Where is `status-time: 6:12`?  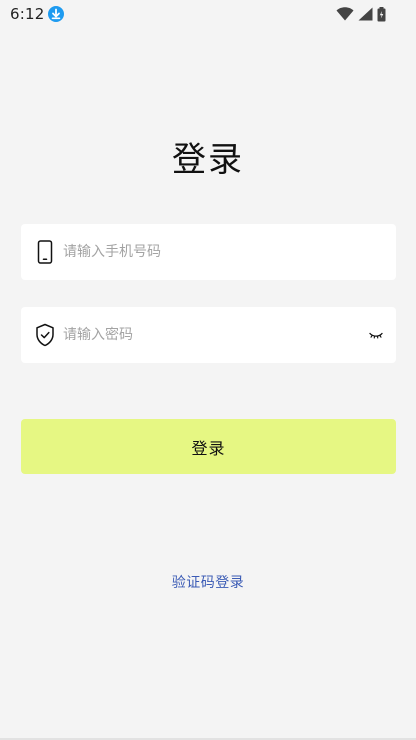 status-time: 6:12 is located at coordinates (27, 14).